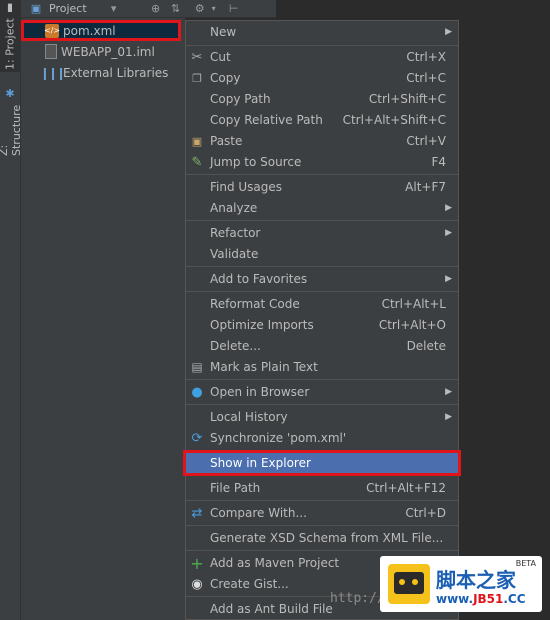  Describe the element at coordinates (322, 141) in the screenshot. I see `menu-item-paste: ▣ Paste Ctrl+V` at that location.